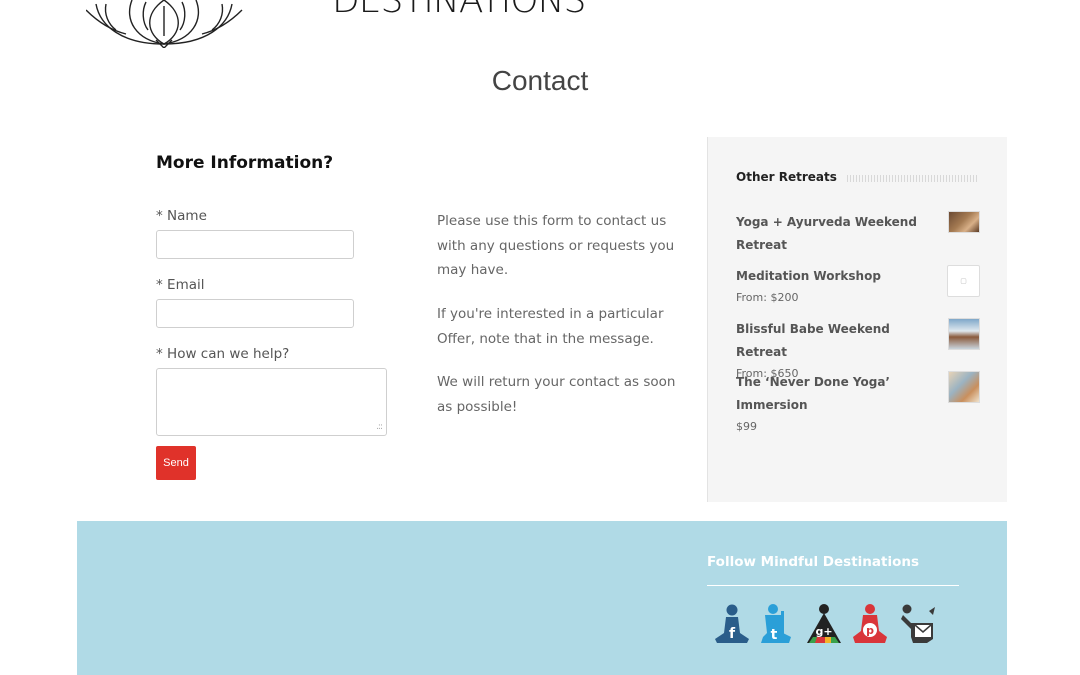 This screenshot has width=1080, height=675. I want to click on svg-text: t, so click(774, 635).